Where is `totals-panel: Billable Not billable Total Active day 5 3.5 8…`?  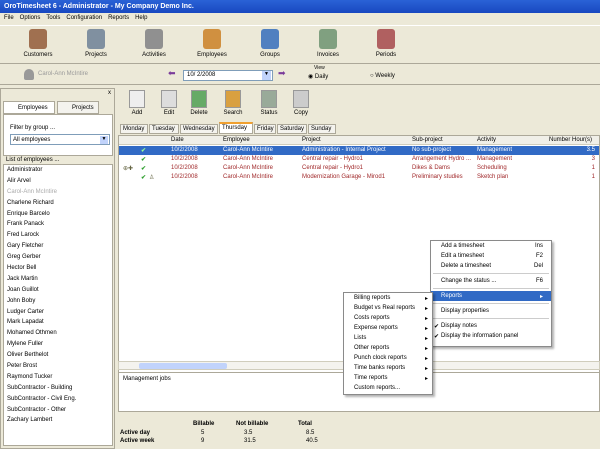
totals-panel: Billable Not billable Total Active day 5 3.5 8… is located at coordinates (359, 431).